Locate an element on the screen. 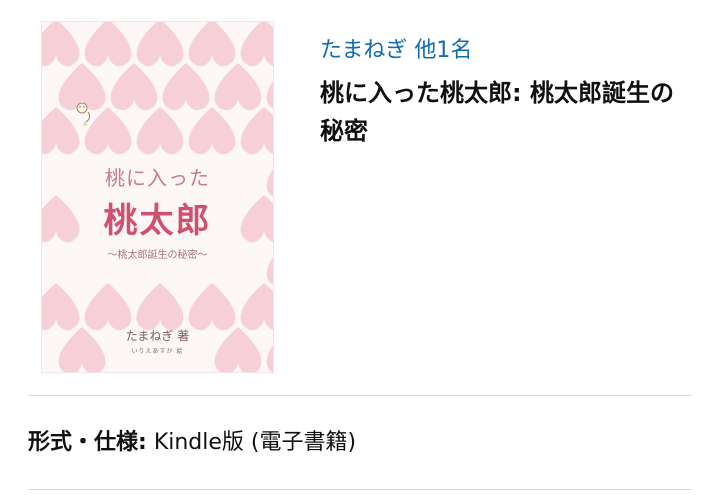 The height and width of the screenshot is (497, 720). cover-title-line1: 桃に入った is located at coordinates (157, 178).